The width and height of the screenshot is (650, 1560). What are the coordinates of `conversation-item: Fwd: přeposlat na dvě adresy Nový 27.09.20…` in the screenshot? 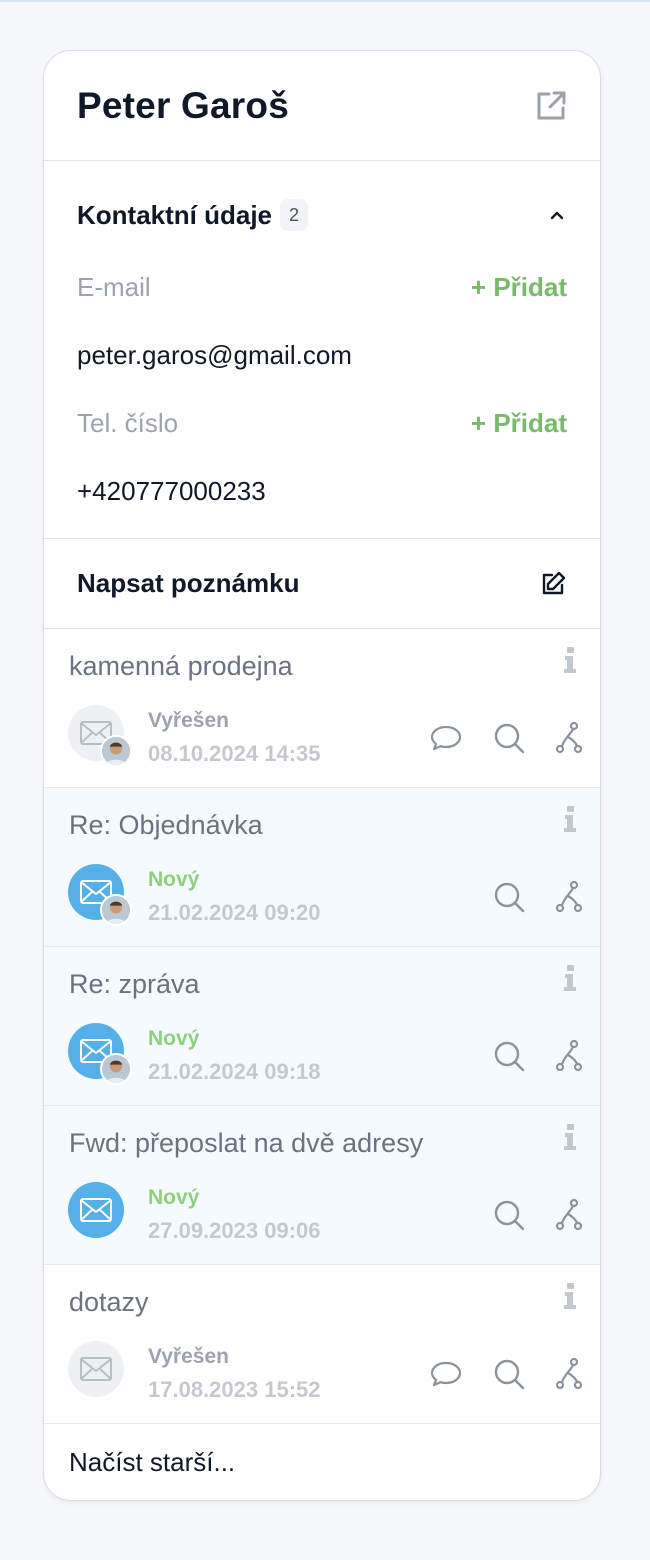 It's located at (322, 1185).